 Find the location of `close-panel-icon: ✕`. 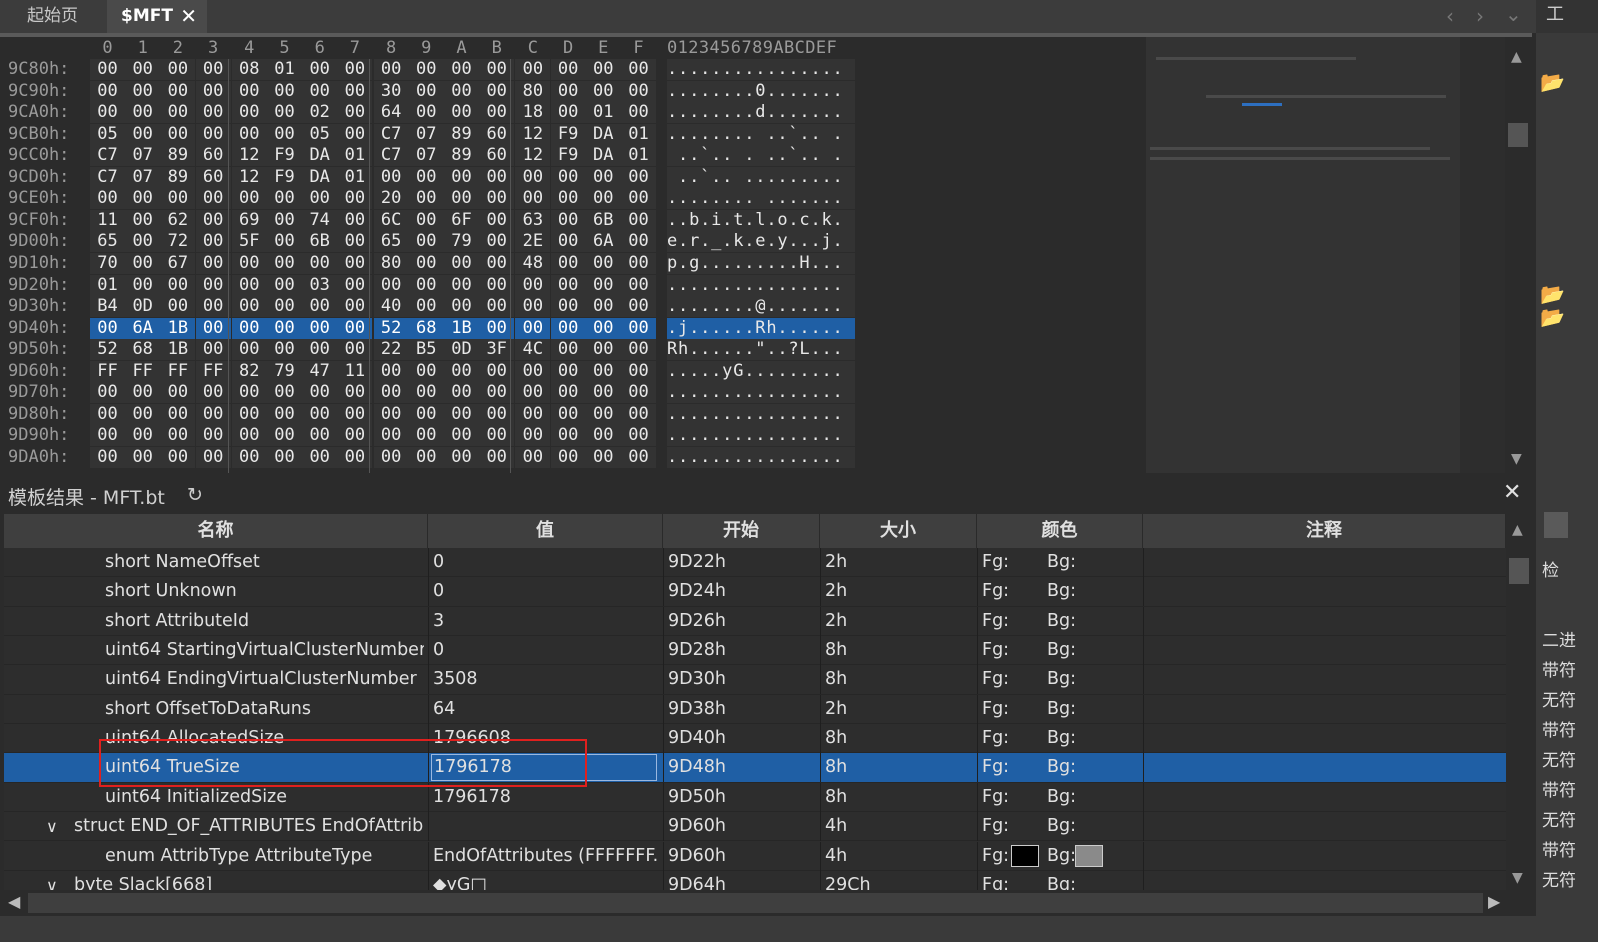

close-panel-icon: ✕ is located at coordinates (1512, 492).